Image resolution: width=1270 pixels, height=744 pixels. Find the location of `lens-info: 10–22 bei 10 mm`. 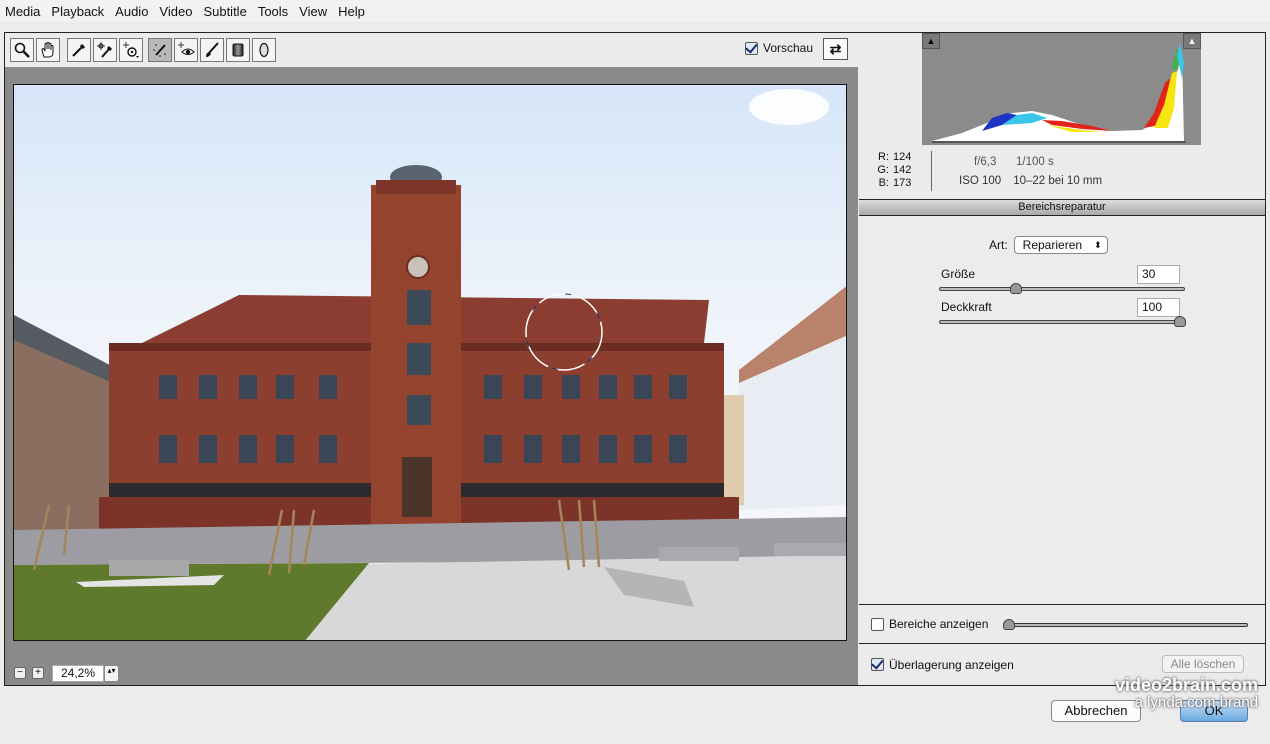

lens-info: 10–22 bei 10 mm is located at coordinates (1058, 181).